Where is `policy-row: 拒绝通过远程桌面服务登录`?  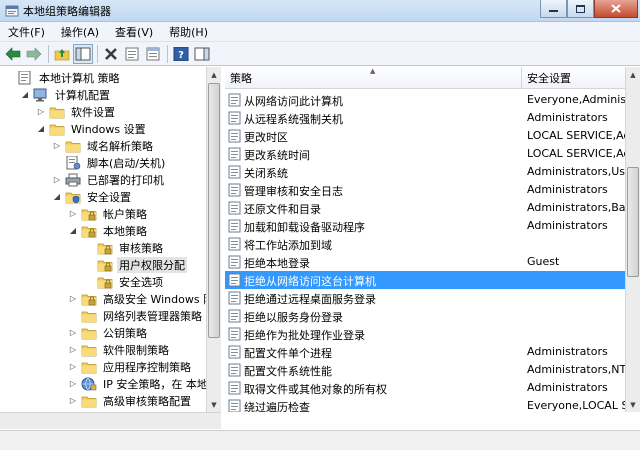 policy-row: 拒绝通过远程桌面服务登录 is located at coordinates (425, 298).